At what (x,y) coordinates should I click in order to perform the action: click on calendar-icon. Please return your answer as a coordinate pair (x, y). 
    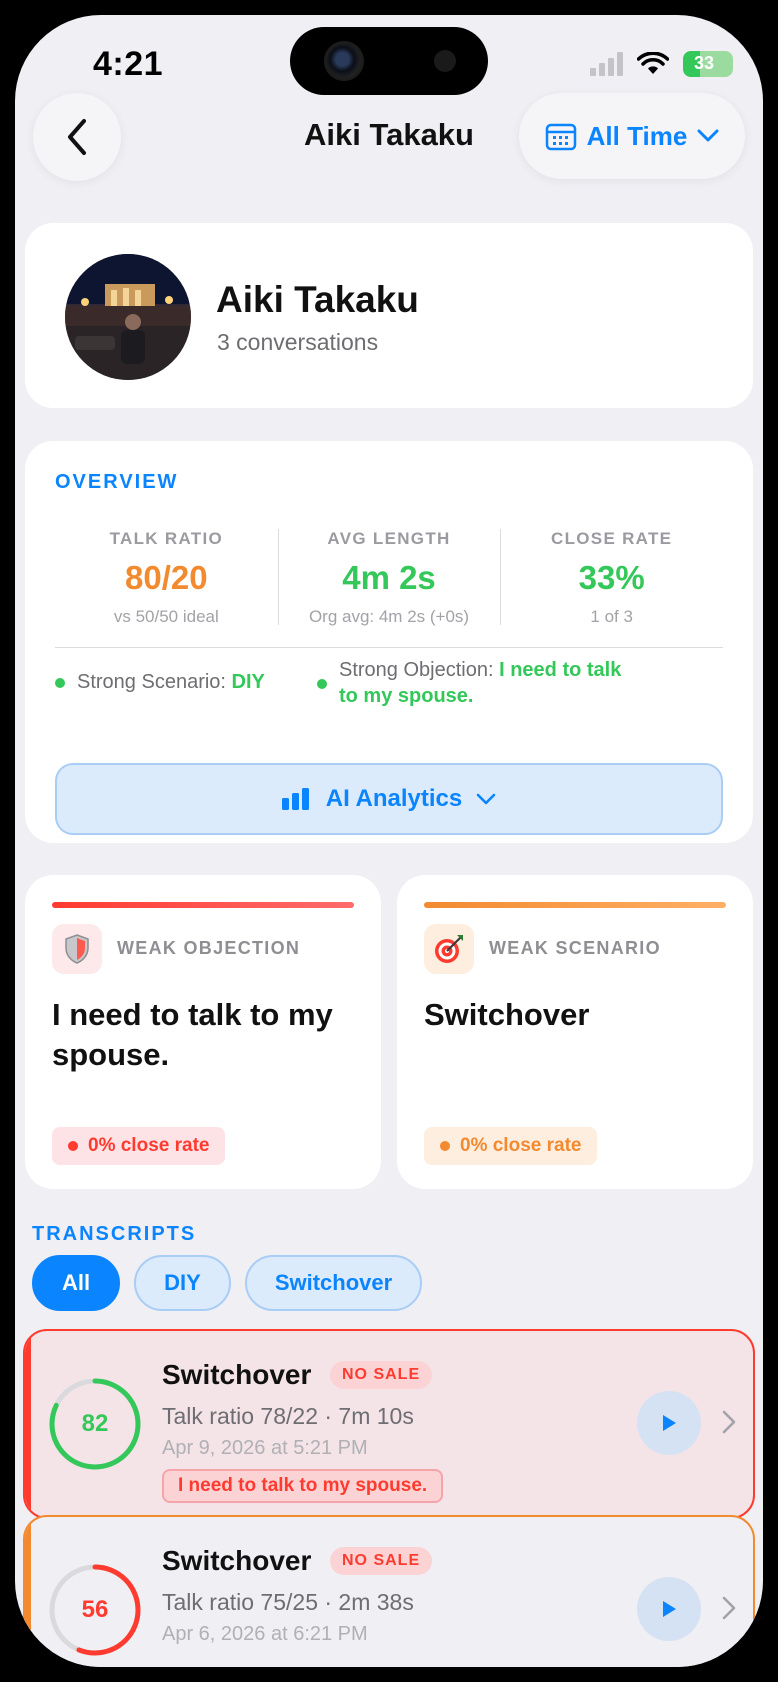
    Looking at the image, I should click on (560, 137).